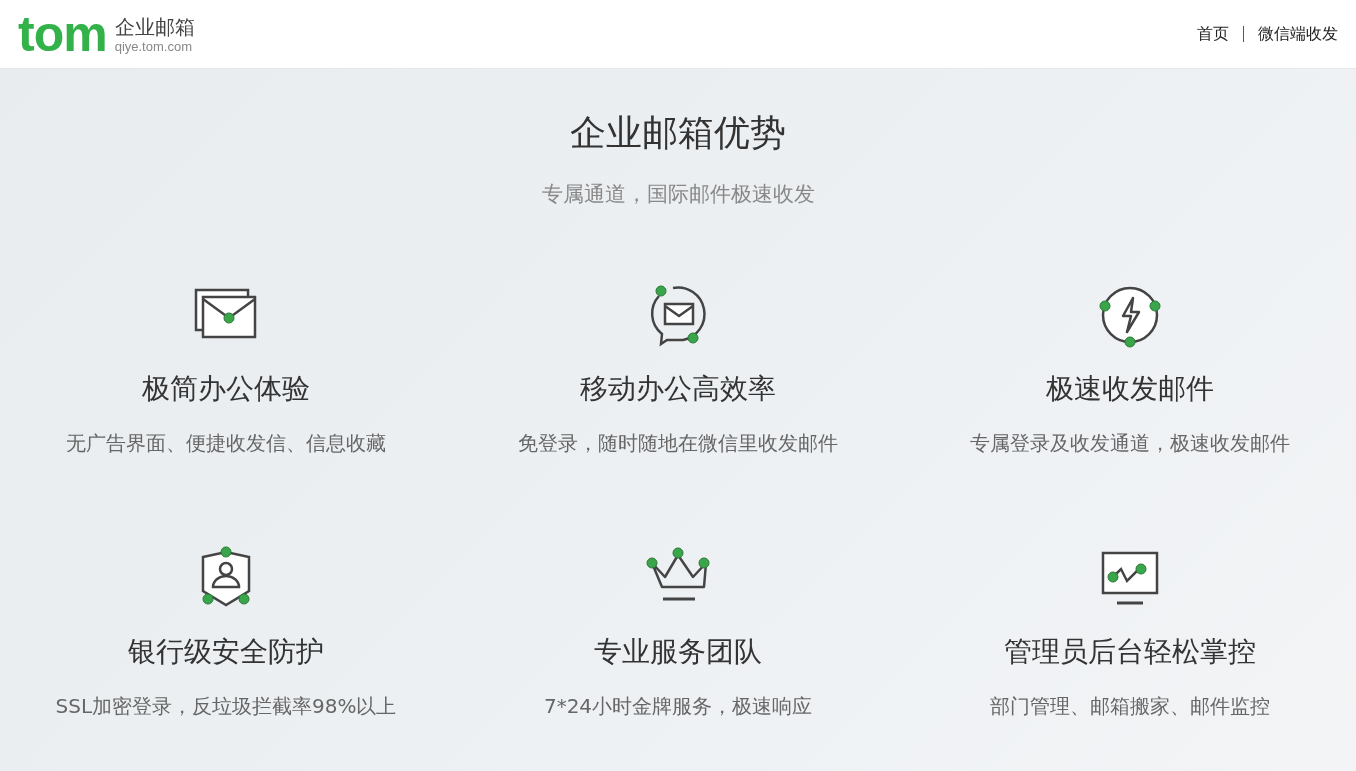 This screenshot has width=1356, height=771. What do you see at coordinates (153, 46) in the screenshot?
I see `logo-domain: qiye.tom.com` at bounding box center [153, 46].